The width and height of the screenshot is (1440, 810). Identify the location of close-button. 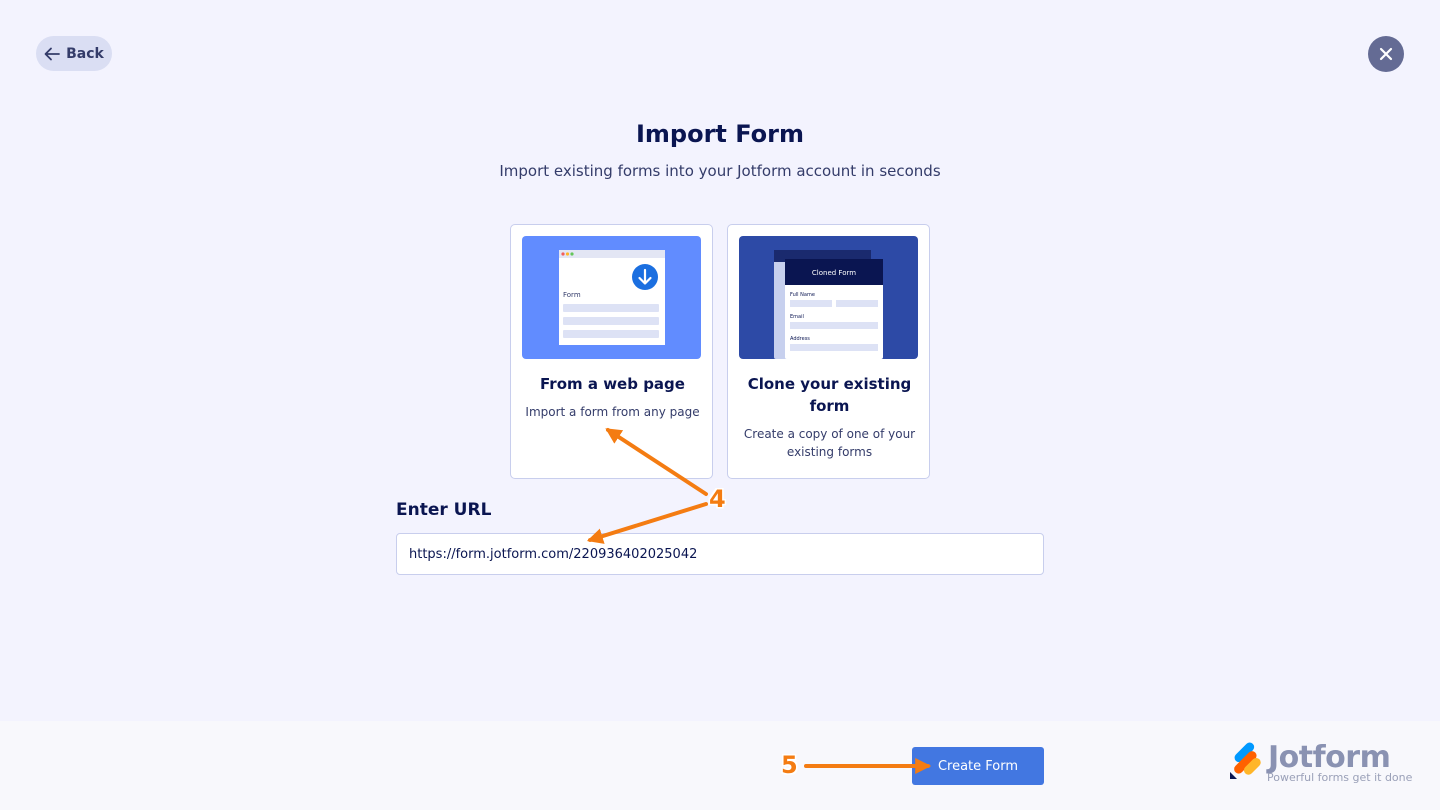
(1386, 54).